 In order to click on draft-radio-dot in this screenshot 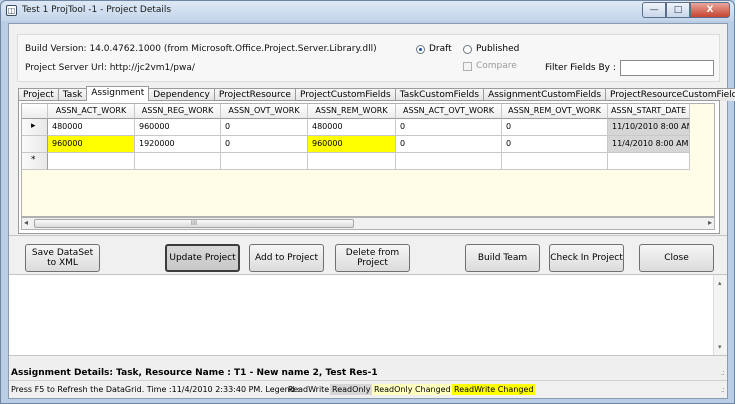, I will do `click(420, 49)`.